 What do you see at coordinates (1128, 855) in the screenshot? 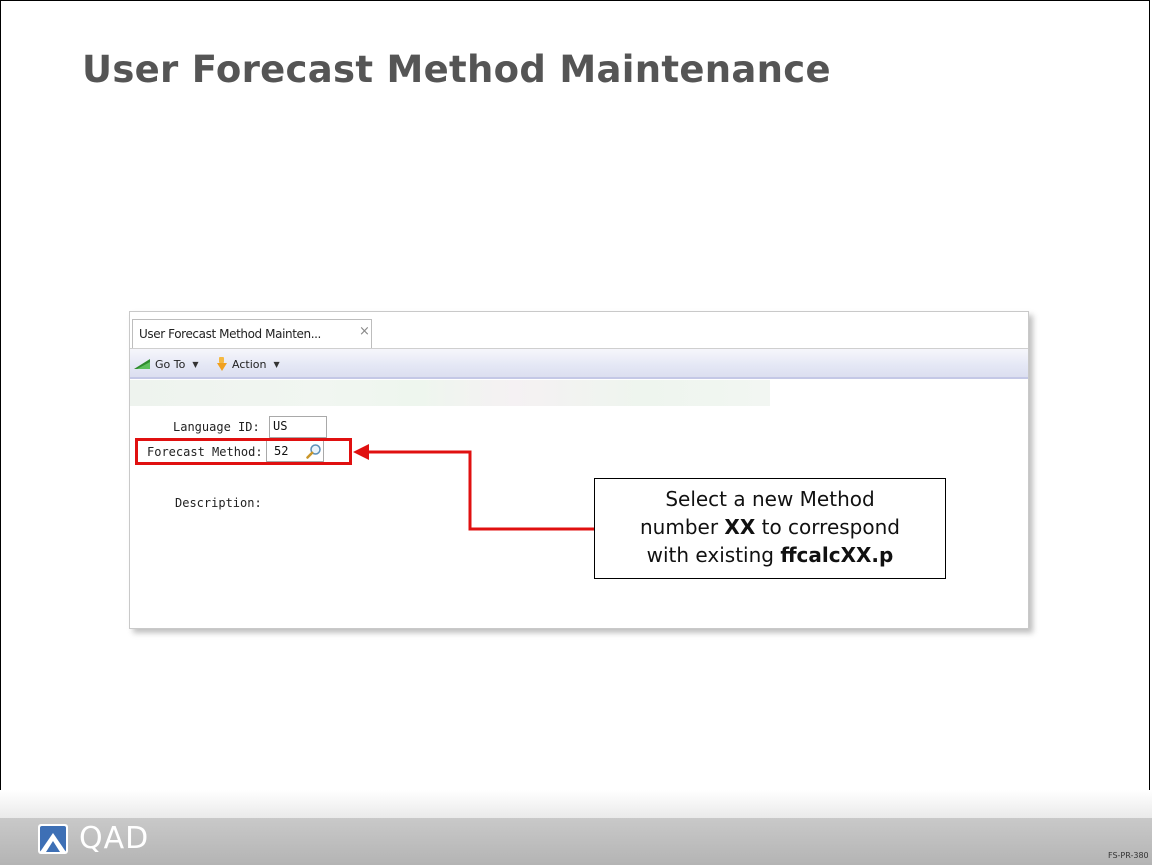
I see `slide-code: FS-PR-380` at bounding box center [1128, 855].